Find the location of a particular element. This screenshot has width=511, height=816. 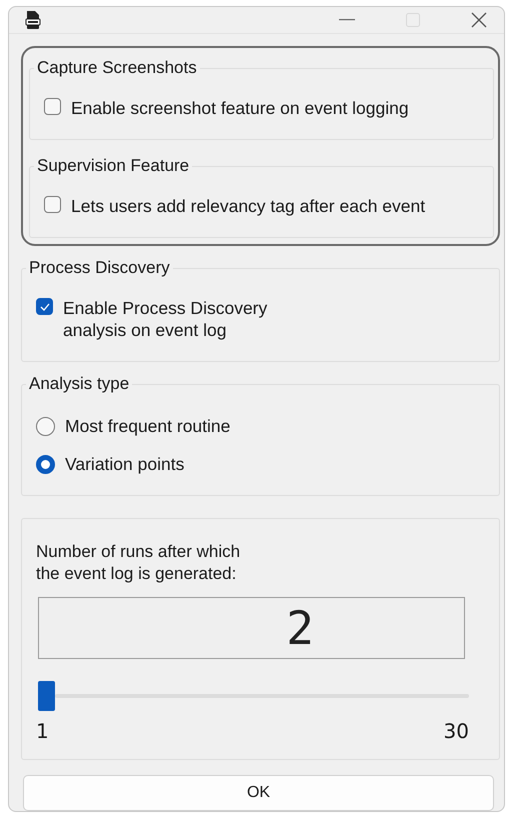

group-title: Analysis type is located at coordinates (79, 384).